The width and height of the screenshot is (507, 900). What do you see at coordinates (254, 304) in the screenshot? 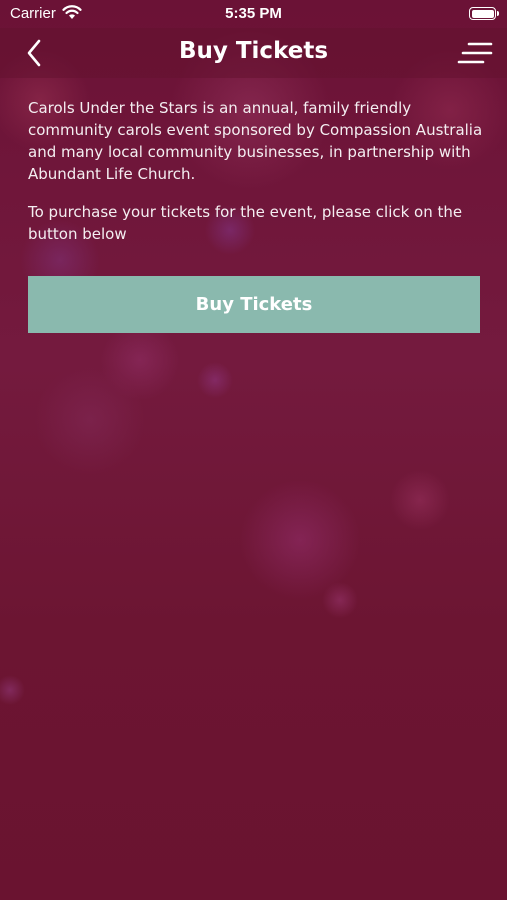
I see `buy-tickets-button: Buy Tickets` at bounding box center [254, 304].